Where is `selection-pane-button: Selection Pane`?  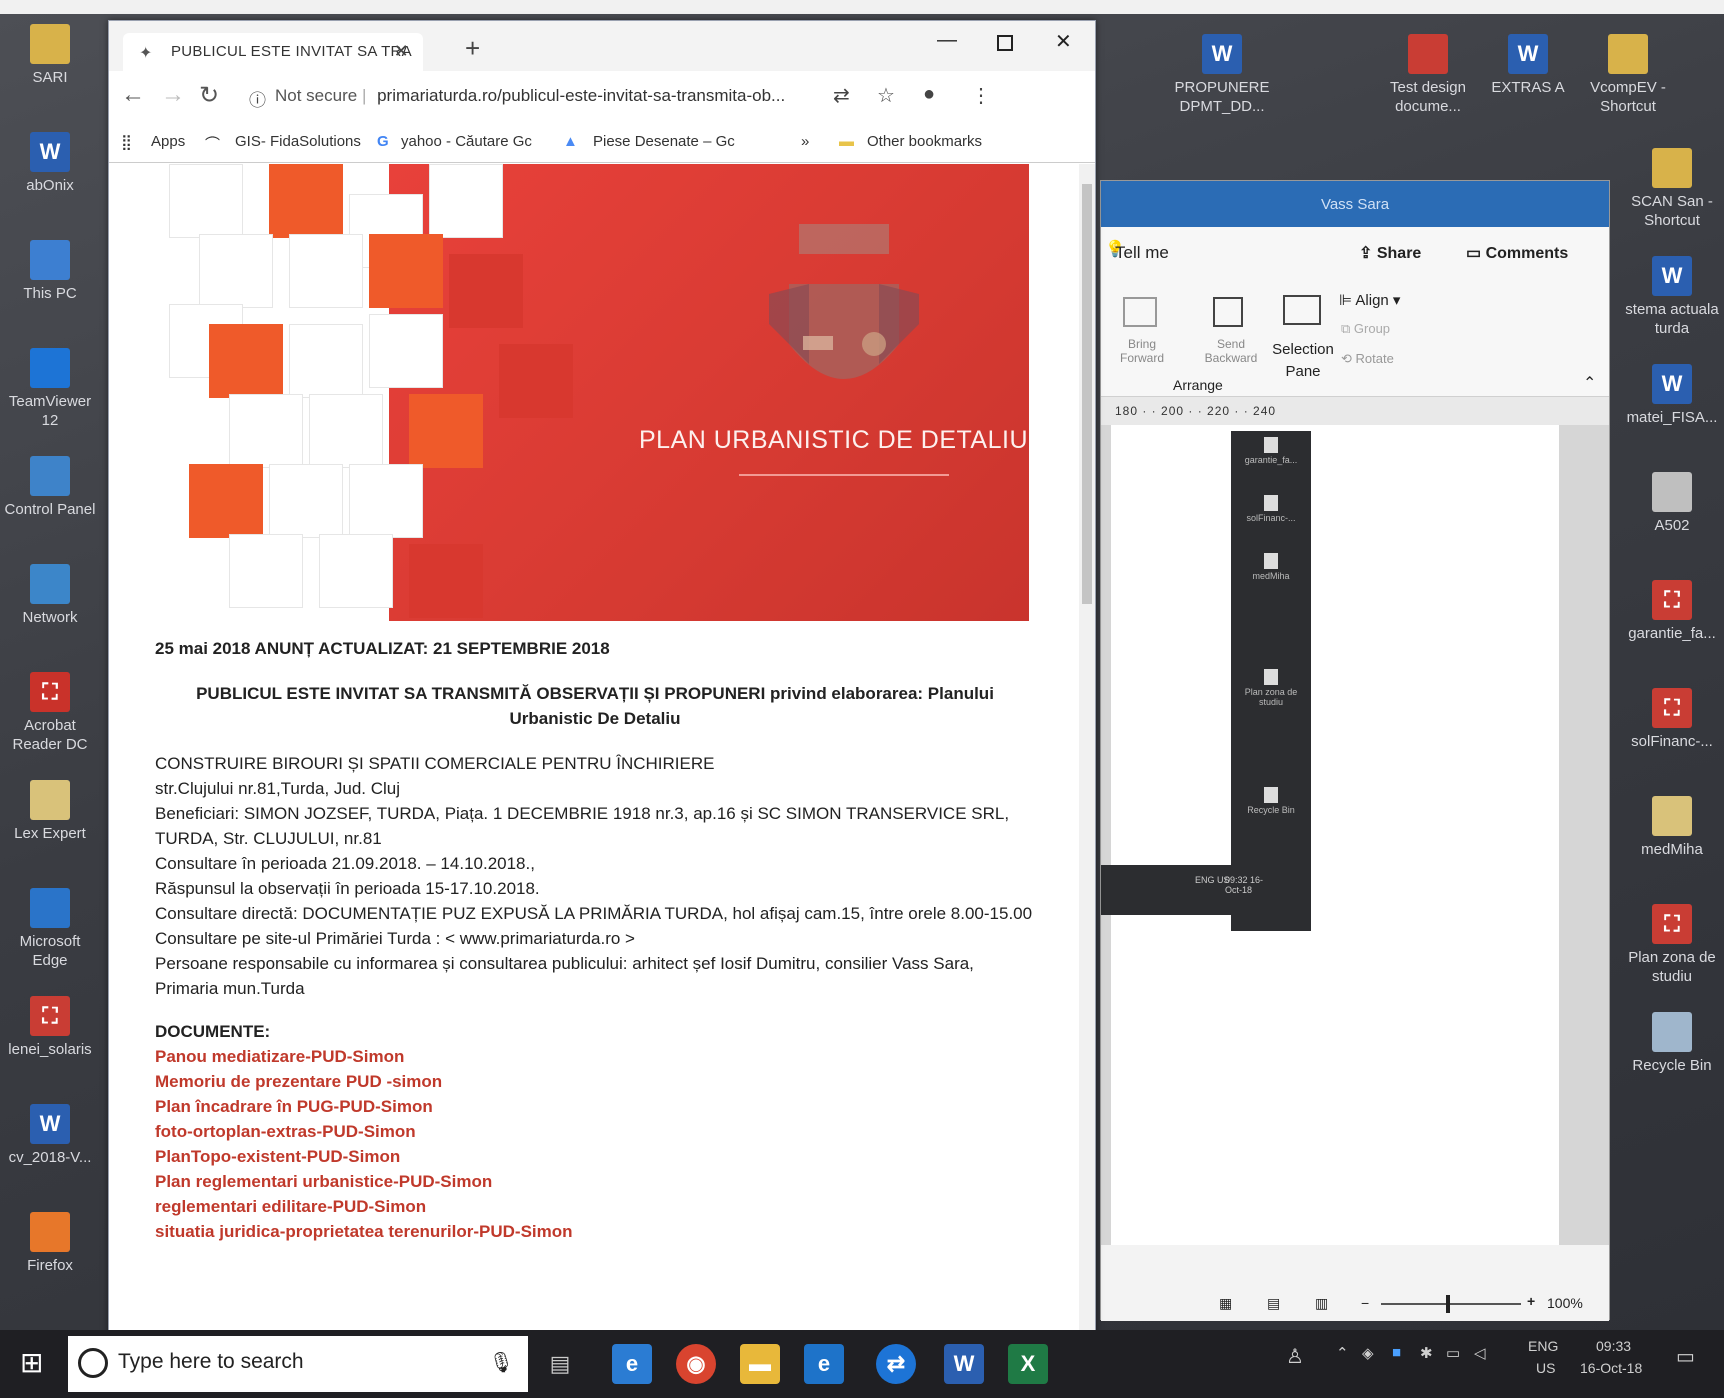
selection-pane-button: Selection Pane is located at coordinates (1303, 361).